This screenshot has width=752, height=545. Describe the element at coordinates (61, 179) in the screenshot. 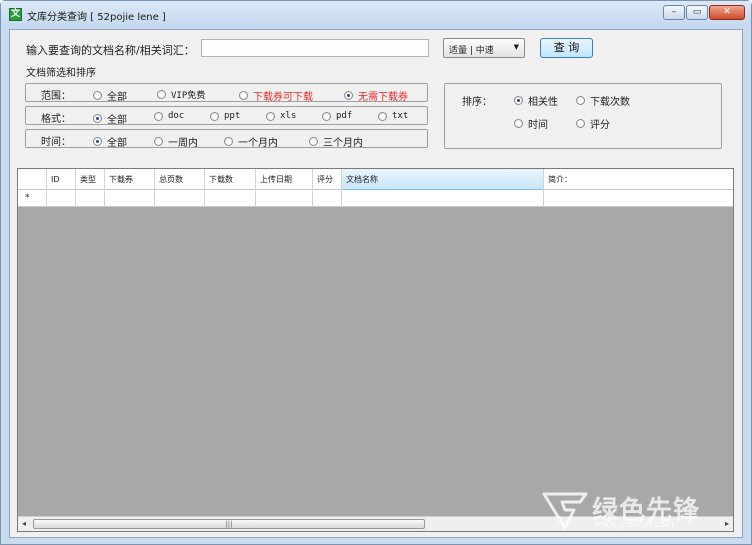

I see `column-header-id: ID` at that location.